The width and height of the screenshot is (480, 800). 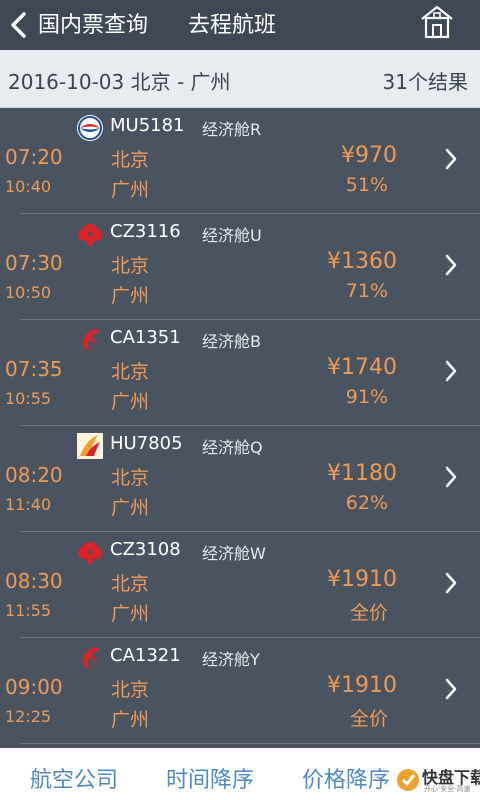 What do you see at coordinates (362, 367) in the screenshot?
I see `price: ¥1740` at bounding box center [362, 367].